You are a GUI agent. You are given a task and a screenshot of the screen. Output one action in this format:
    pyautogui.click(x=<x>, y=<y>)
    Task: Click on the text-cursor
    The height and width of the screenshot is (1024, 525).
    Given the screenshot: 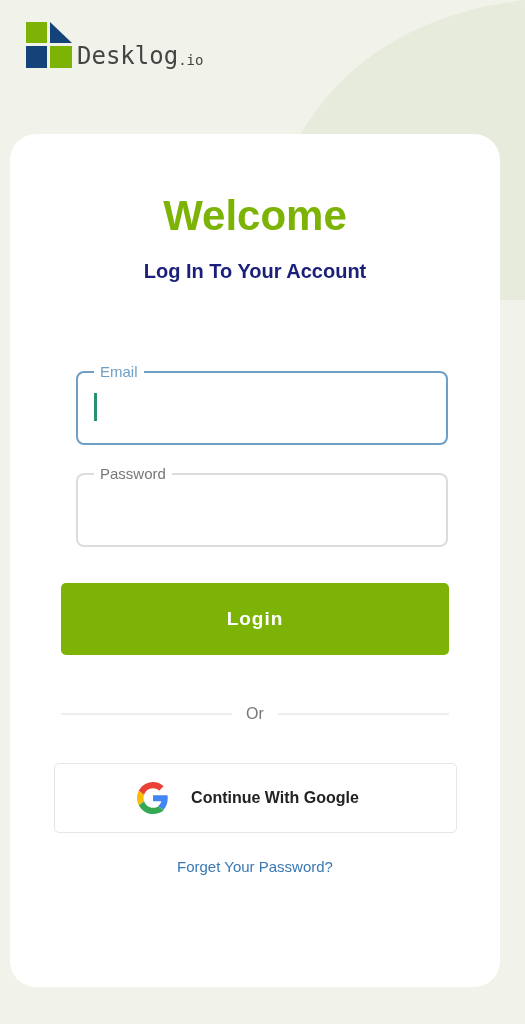 What is the action you would take?
    pyautogui.click(x=95, y=407)
    